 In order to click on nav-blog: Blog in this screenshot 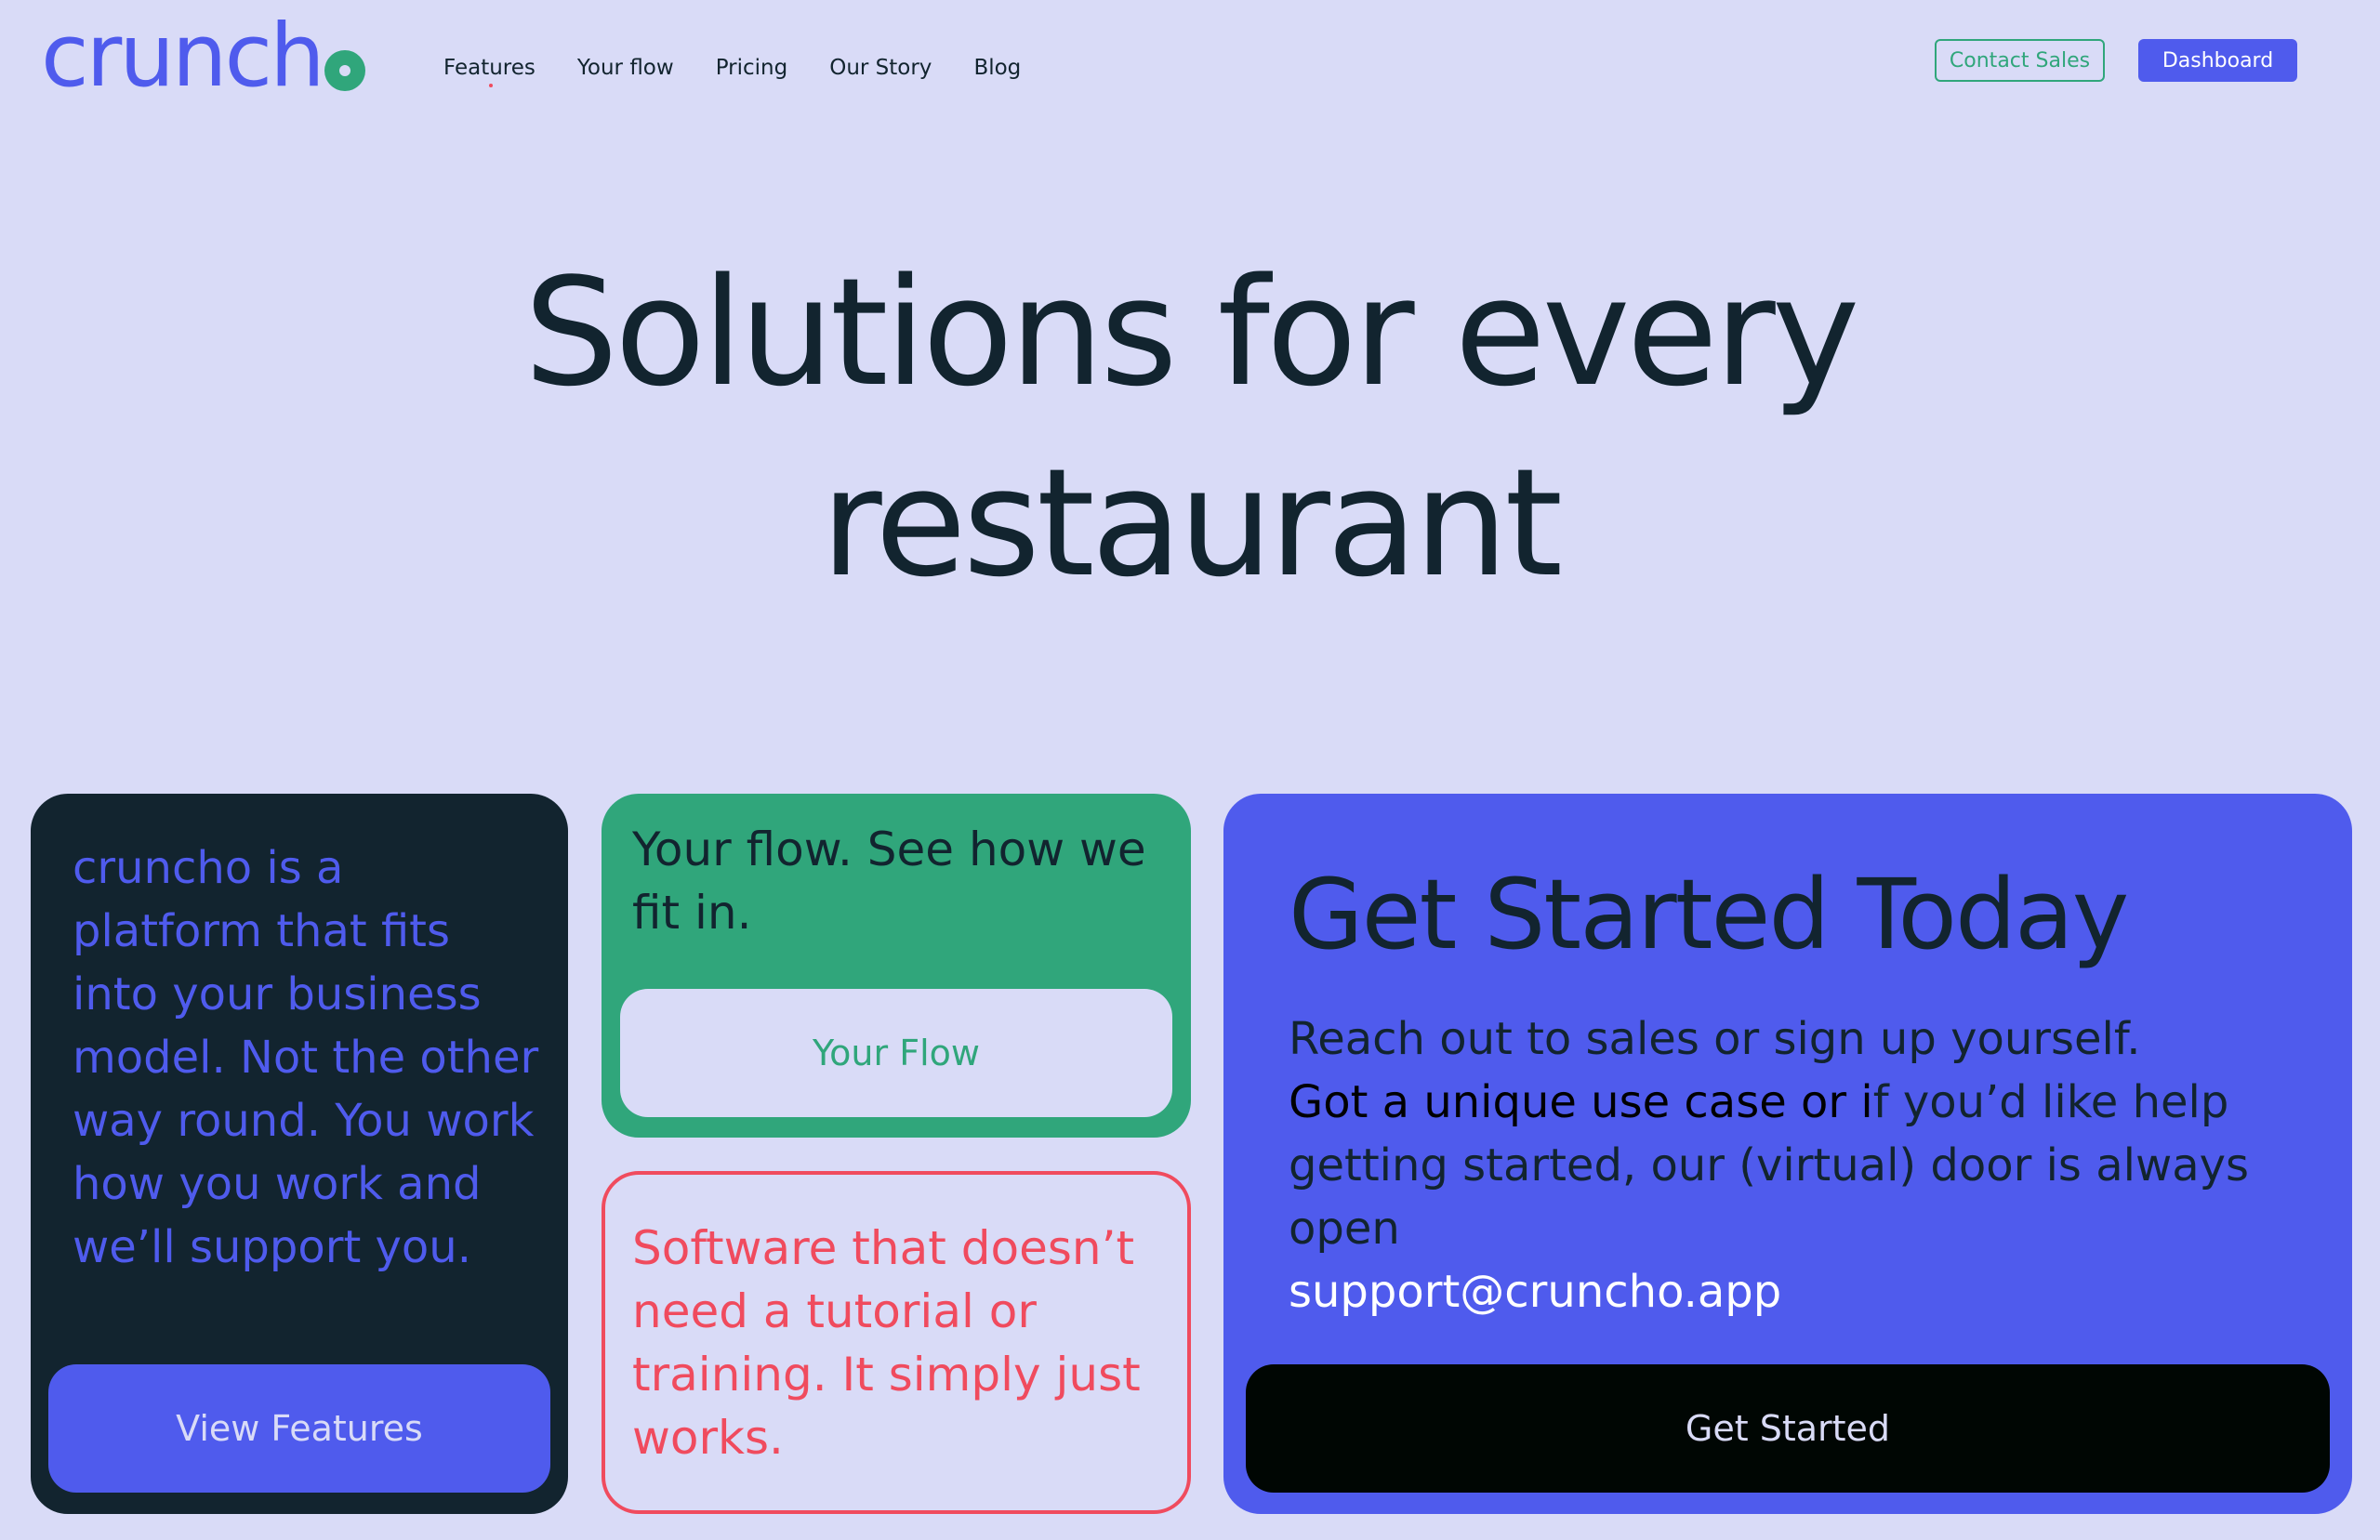, I will do `click(997, 68)`.